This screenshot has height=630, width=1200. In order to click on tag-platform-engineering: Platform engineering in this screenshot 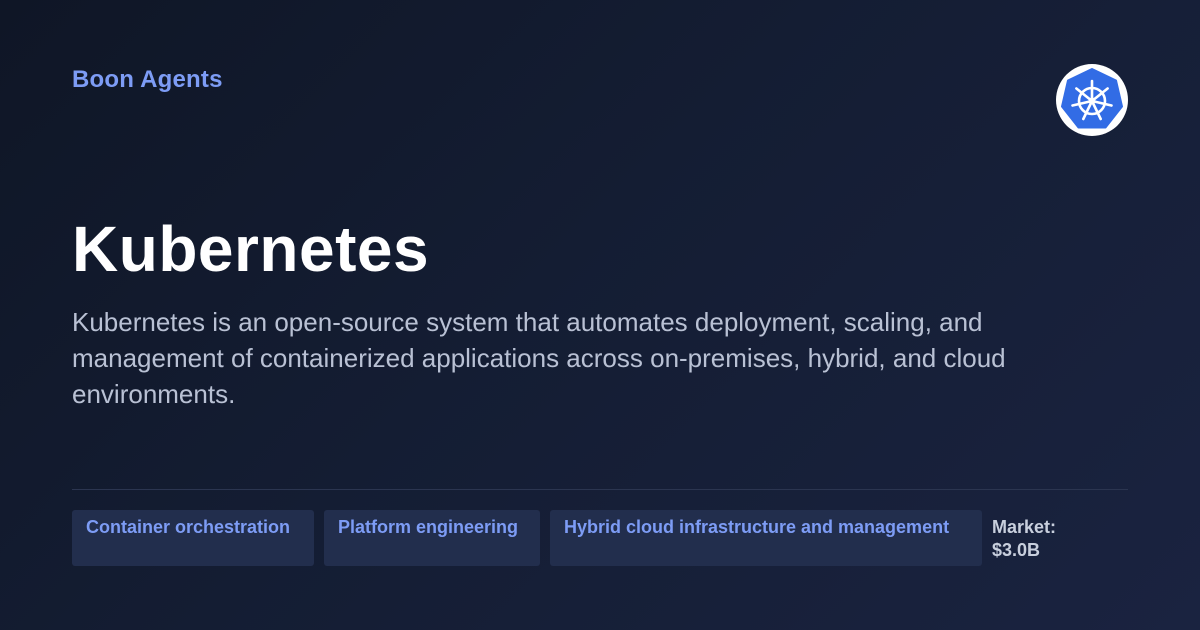, I will do `click(432, 538)`.